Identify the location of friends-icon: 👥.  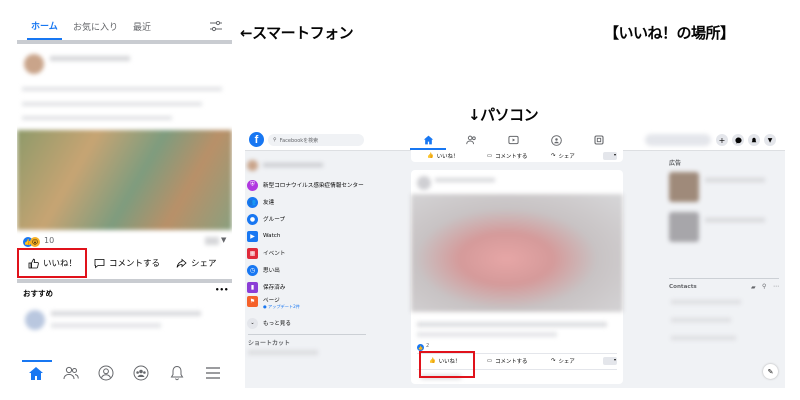
(252, 202).